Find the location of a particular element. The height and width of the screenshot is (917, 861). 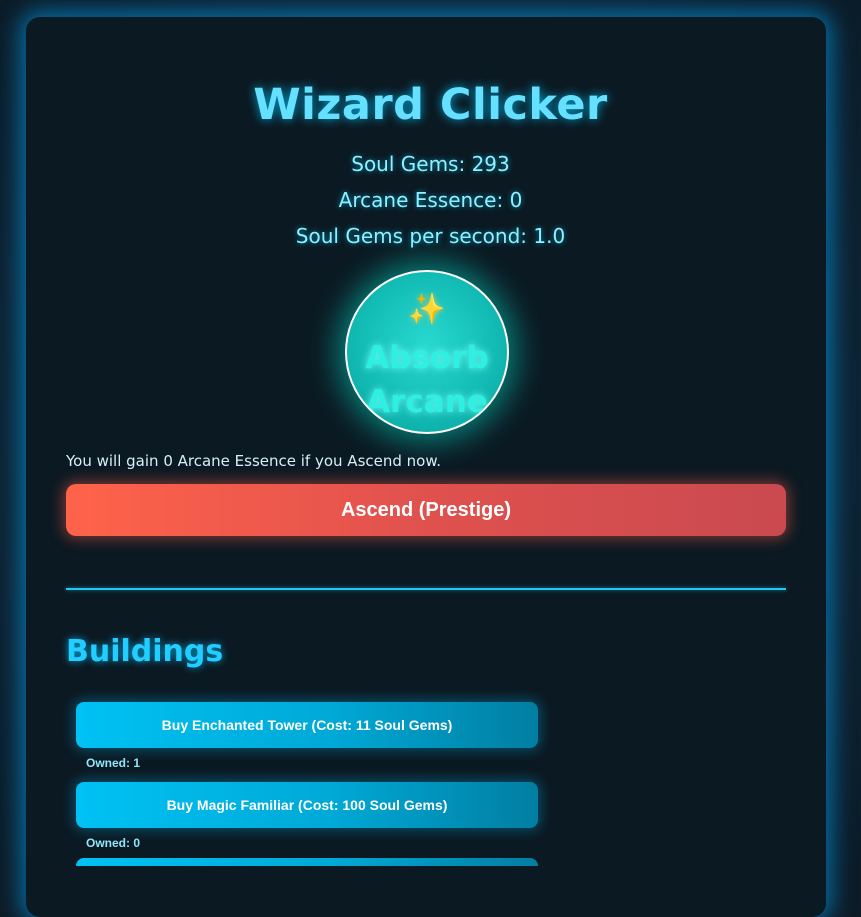

buildings-heading: Buildings is located at coordinates (145, 651).